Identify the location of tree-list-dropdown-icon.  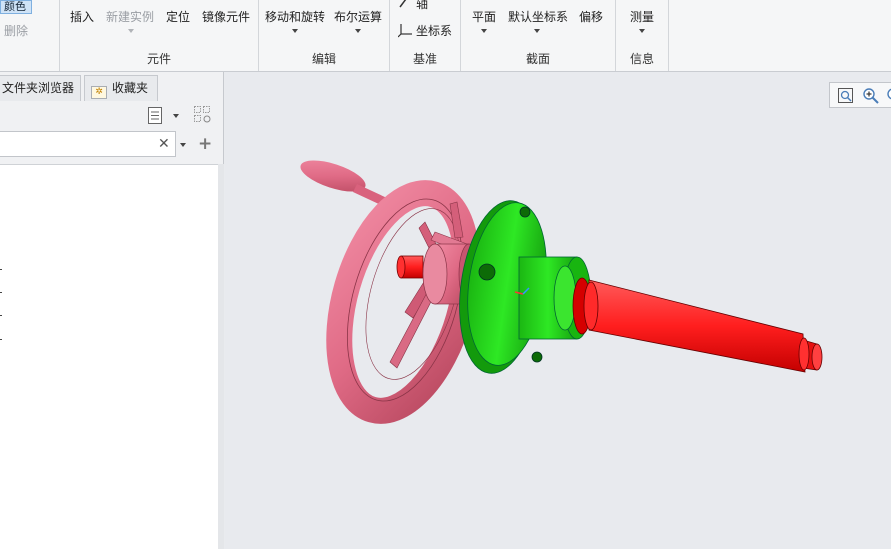
(176, 116).